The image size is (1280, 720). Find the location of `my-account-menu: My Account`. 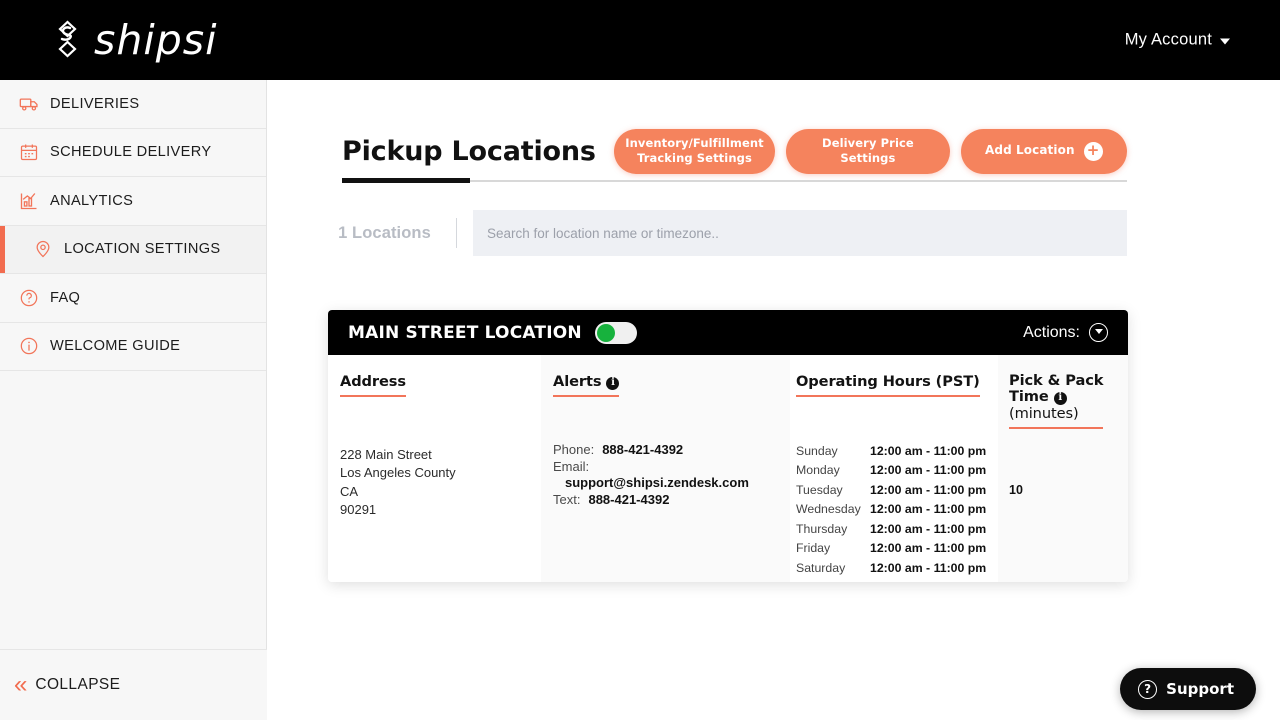

my-account-menu: My Account is located at coordinates (1177, 40).